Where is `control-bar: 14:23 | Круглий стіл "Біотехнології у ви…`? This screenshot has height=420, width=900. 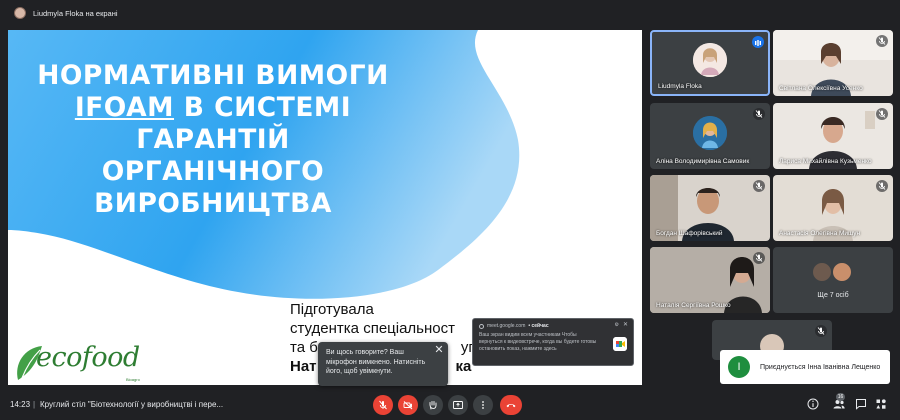 control-bar: 14:23 | Круглий стіл "Біотехнології у ви… is located at coordinates (450, 406).